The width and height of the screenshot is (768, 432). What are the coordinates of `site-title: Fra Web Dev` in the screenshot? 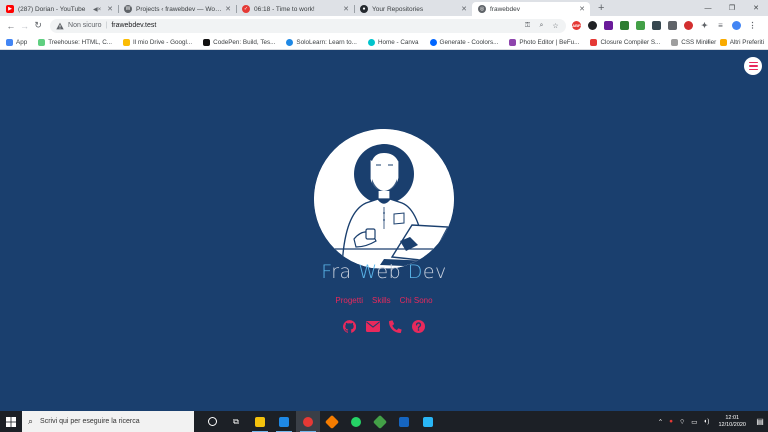 It's located at (384, 272).